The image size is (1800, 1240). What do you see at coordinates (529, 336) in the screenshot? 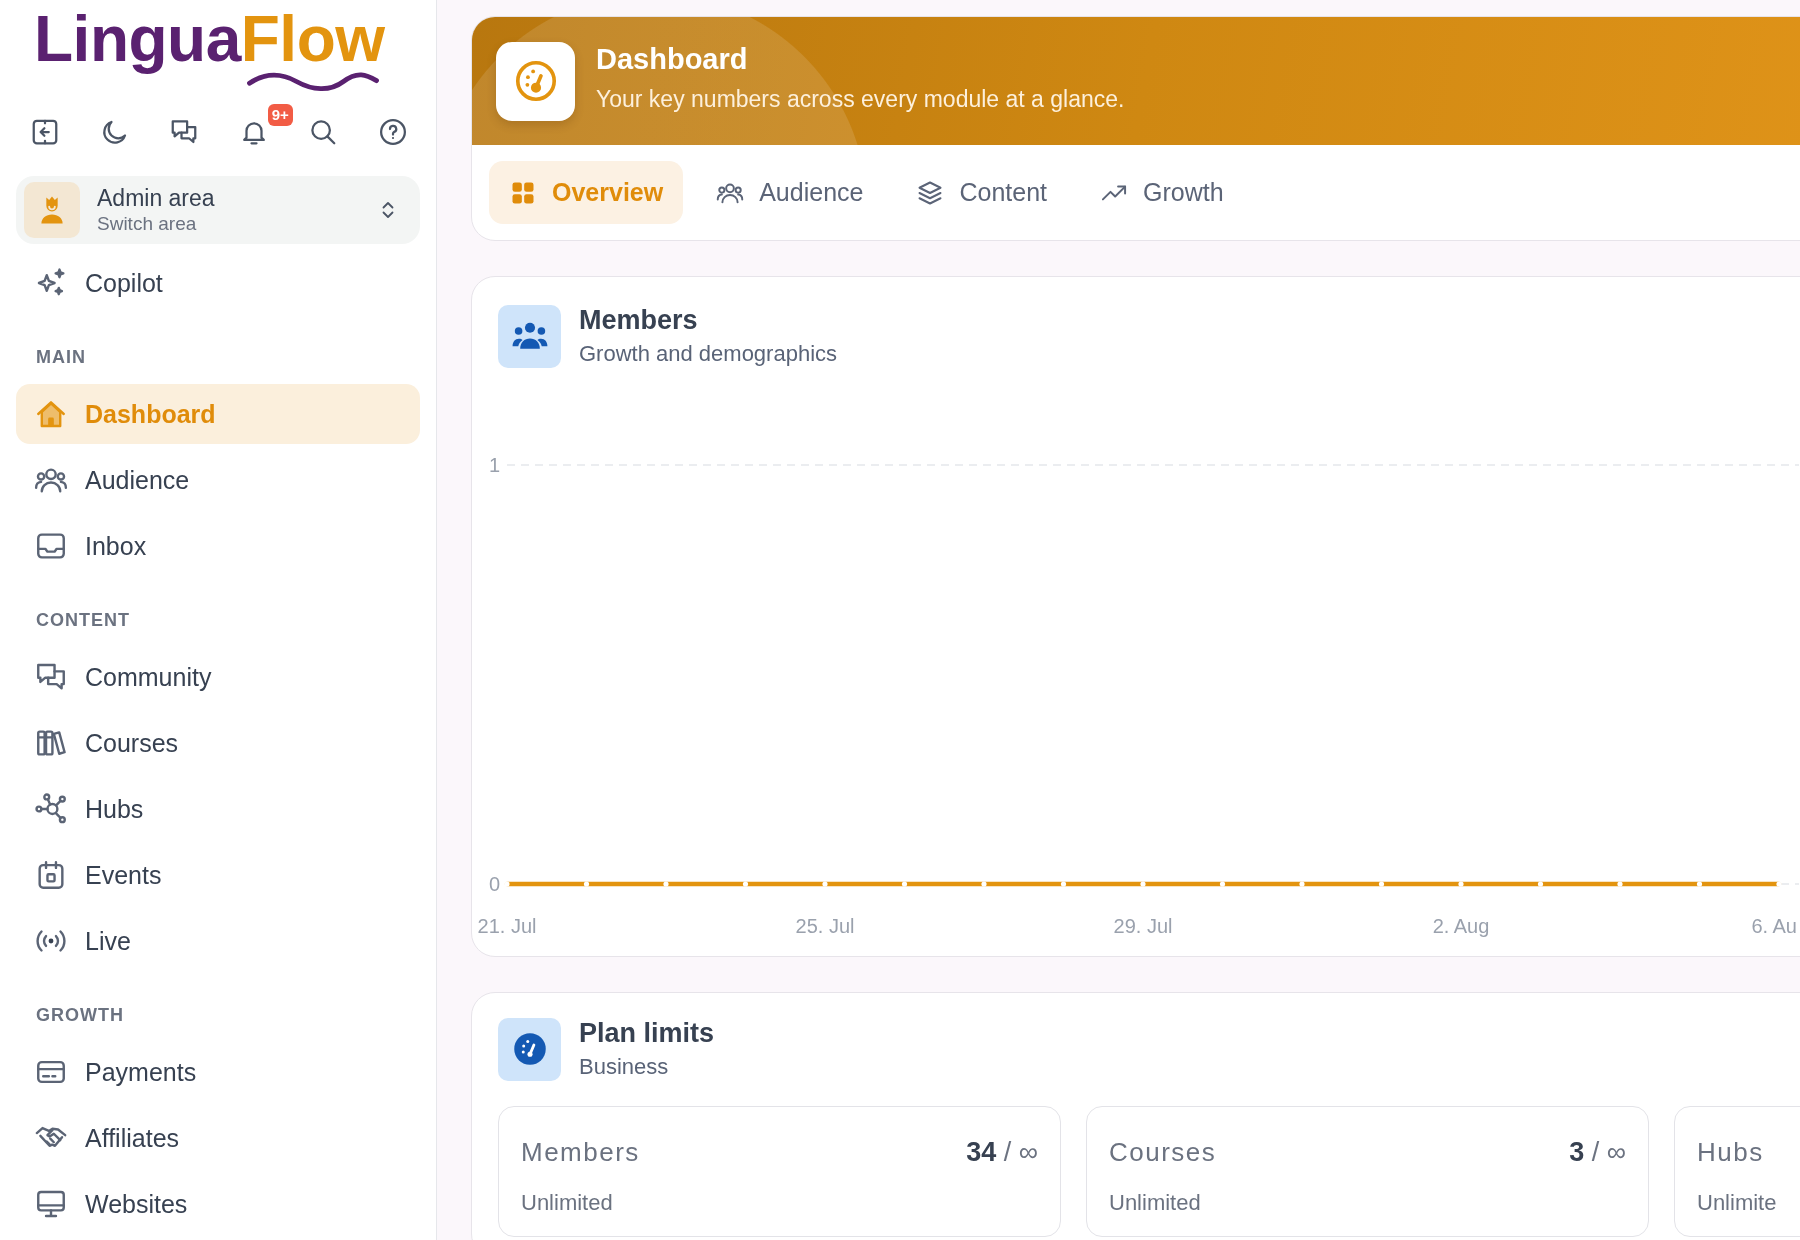
I see `people-icon` at bounding box center [529, 336].